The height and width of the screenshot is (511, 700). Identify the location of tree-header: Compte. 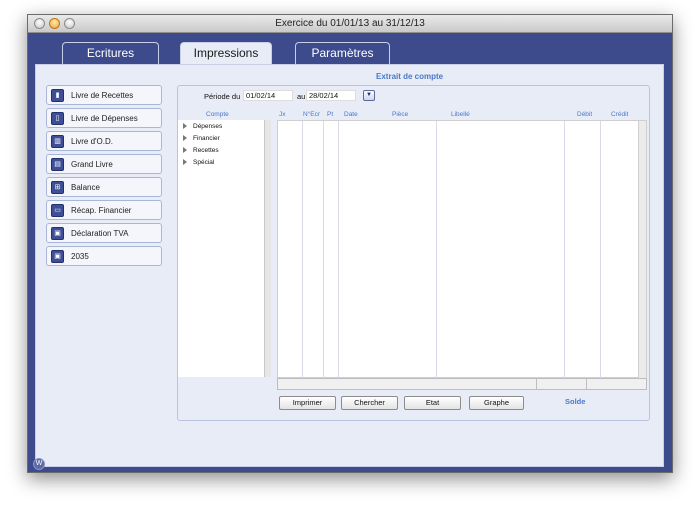
(217, 114).